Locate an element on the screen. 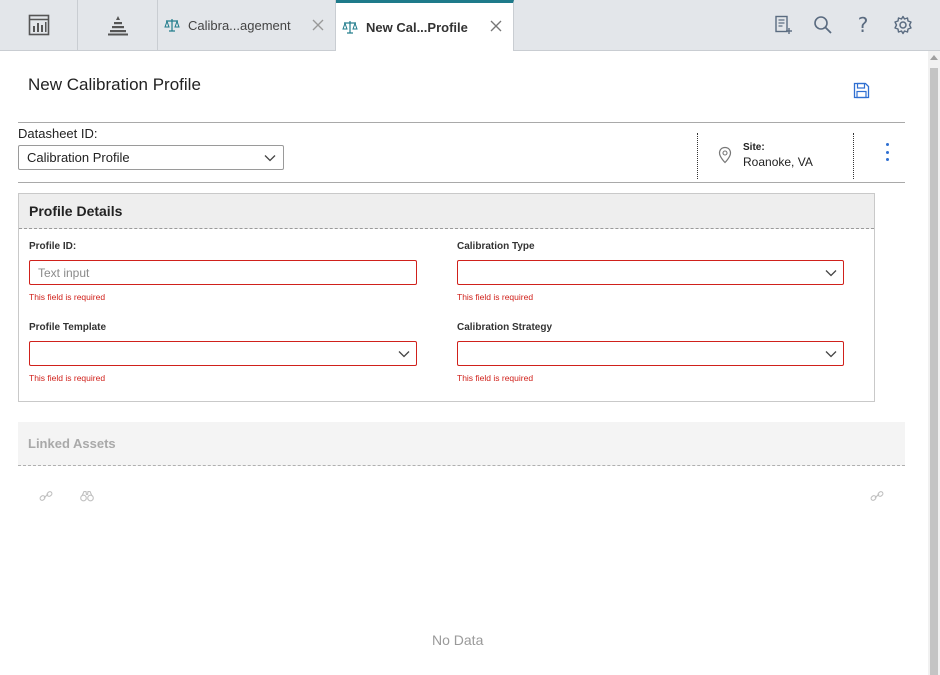  help-icon: ? is located at coordinates (863, 25).